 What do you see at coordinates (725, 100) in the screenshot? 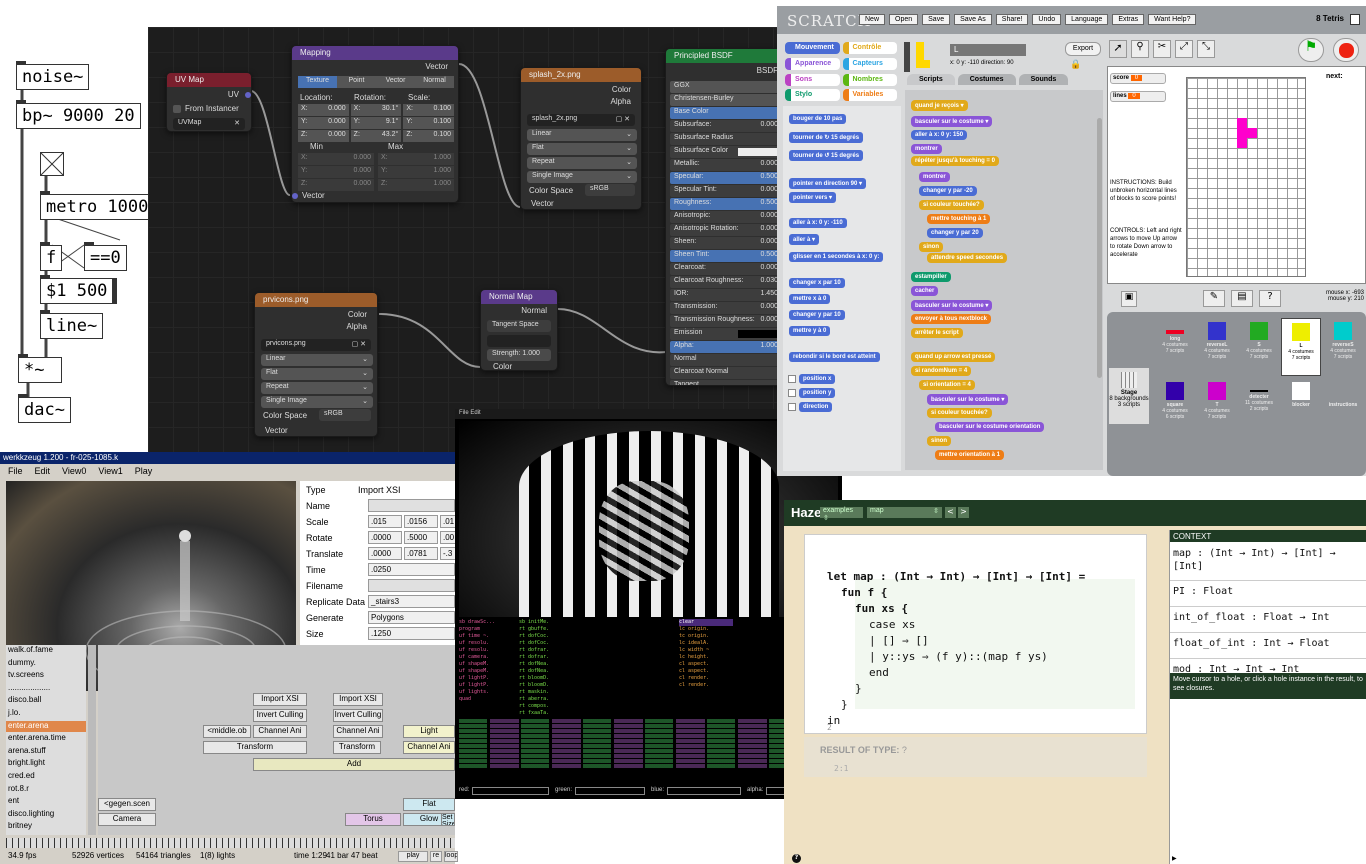
I see `bsdf-row: Christensen-Burley` at bounding box center [725, 100].